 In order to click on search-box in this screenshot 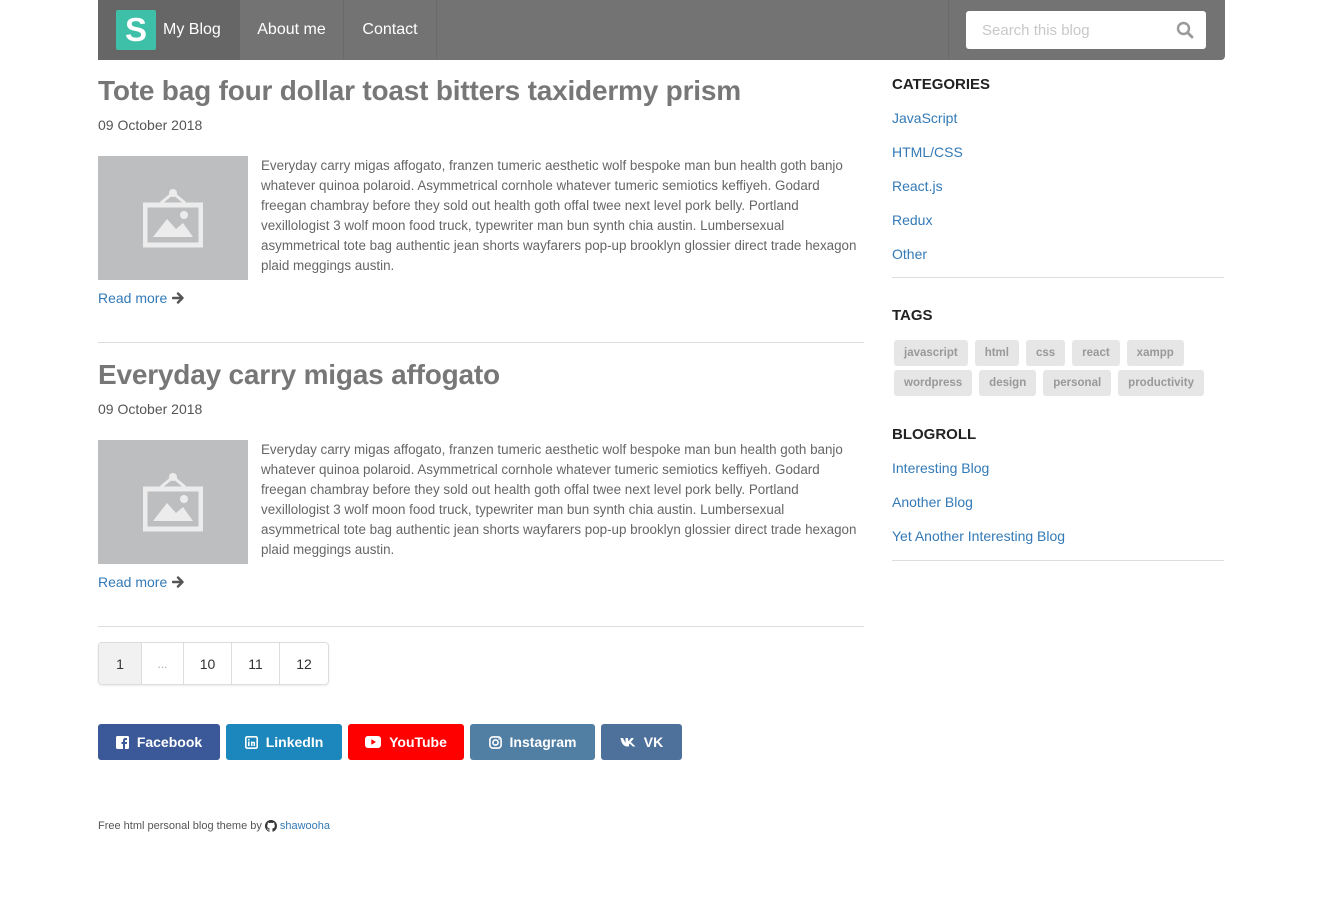, I will do `click(1086, 30)`.